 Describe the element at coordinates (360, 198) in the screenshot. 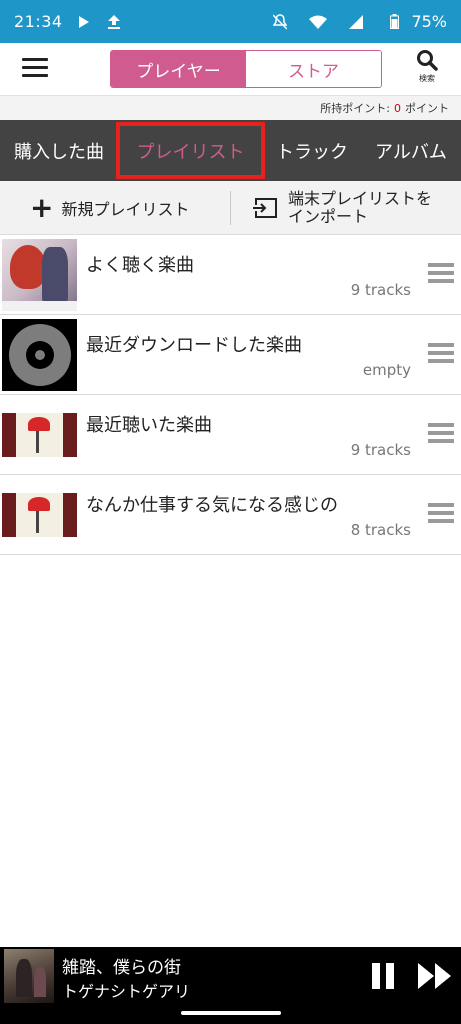

I see `import-label-line1: 端末プレイリストを` at that location.